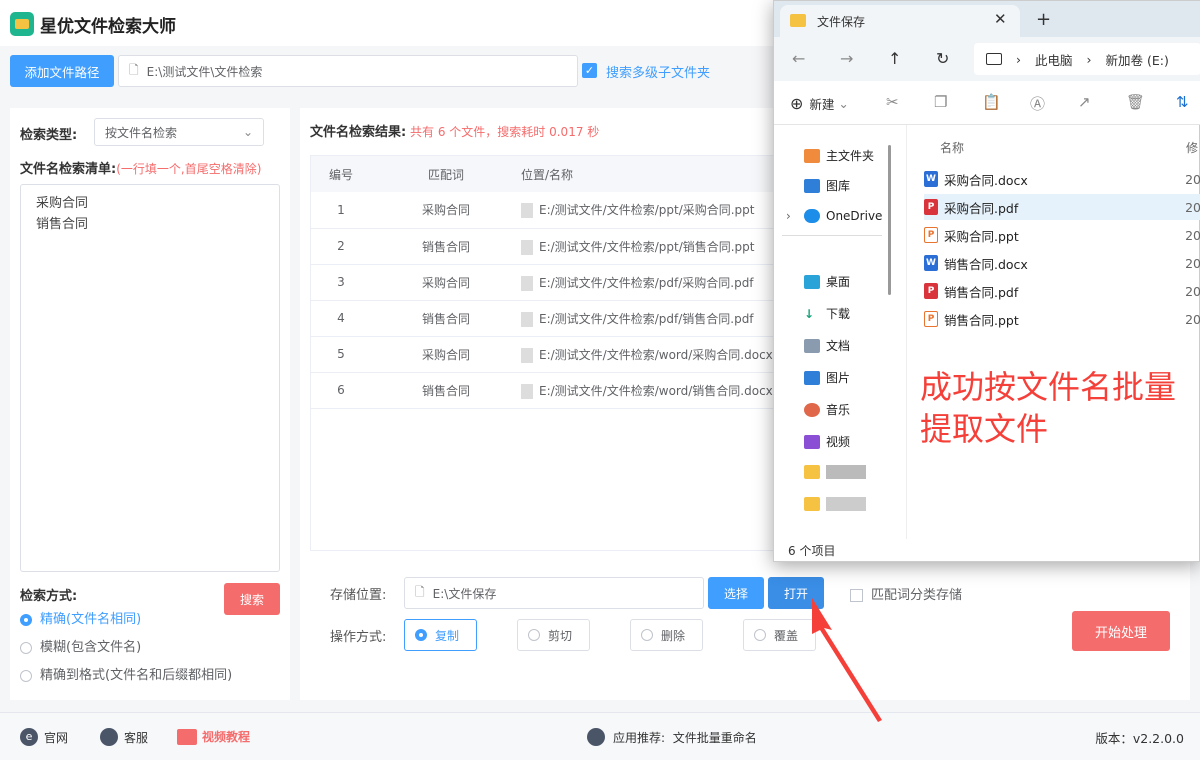 This screenshot has height=760, width=1200. Describe the element at coordinates (788, 216) in the screenshot. I see `expand-icon: ›` at that location.